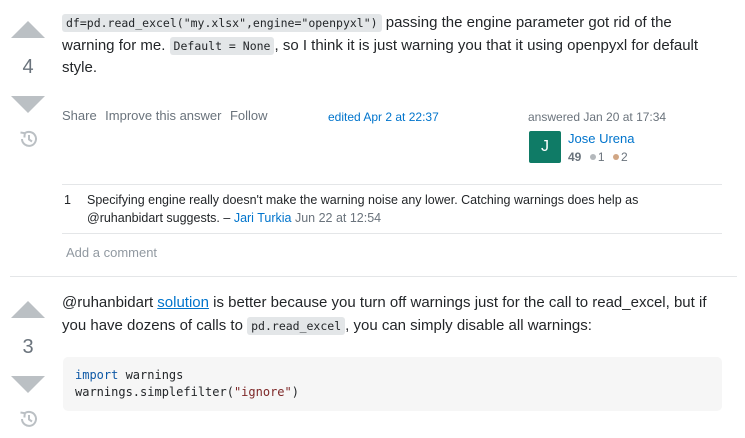 This screenshot has height=438, width=745. What do you see at coordinates (615, 156) in the screenshot?
I see `bronze-badge-icon` at bounding box center [615, 156].